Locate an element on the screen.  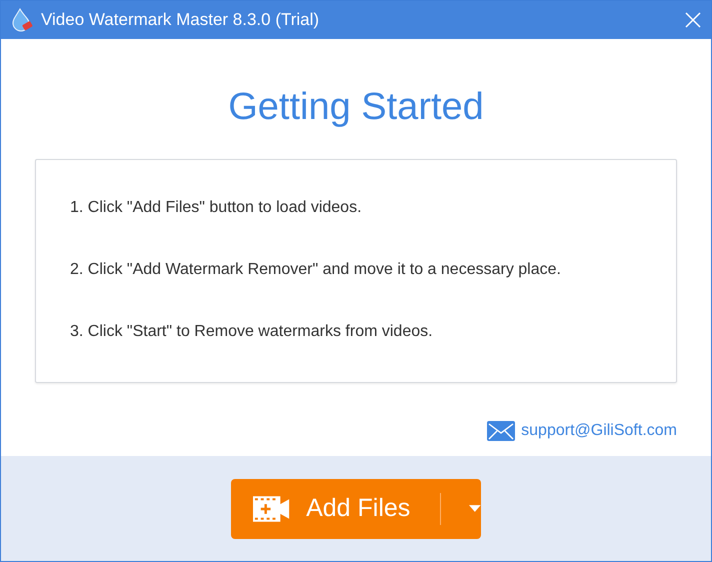
support-email-link: support@GiliSoft.com is located at coordinates (599, 431).